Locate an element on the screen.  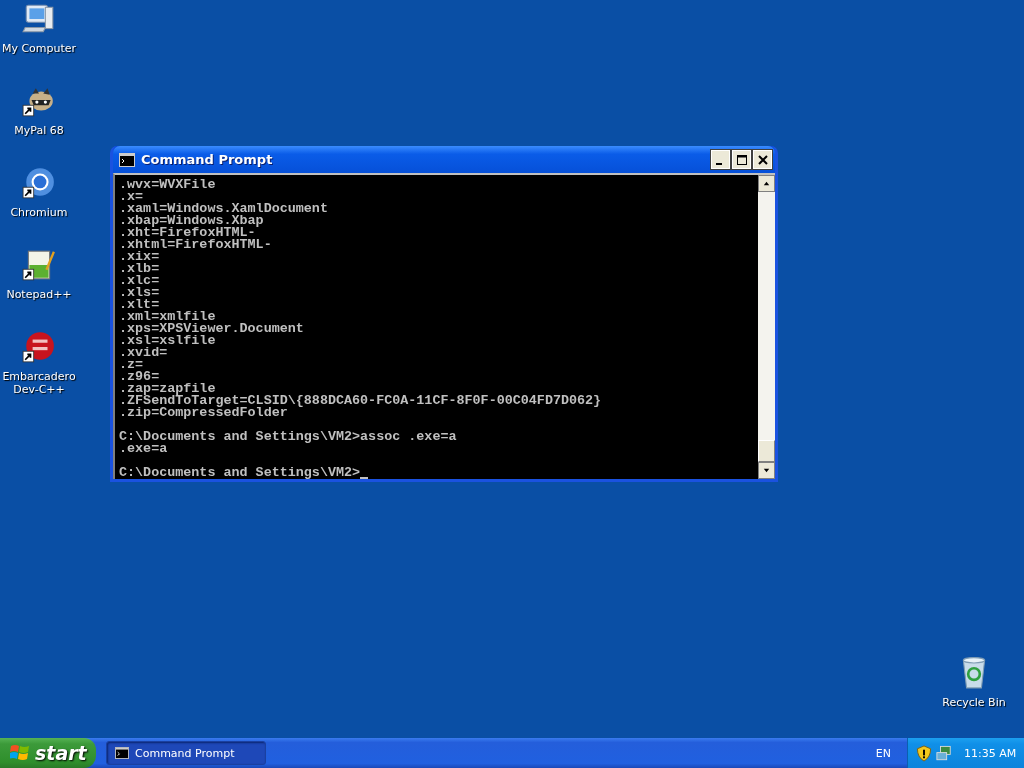
console-line: .xhtml=FirefoxHTML- is located at coordinates (195, 245).